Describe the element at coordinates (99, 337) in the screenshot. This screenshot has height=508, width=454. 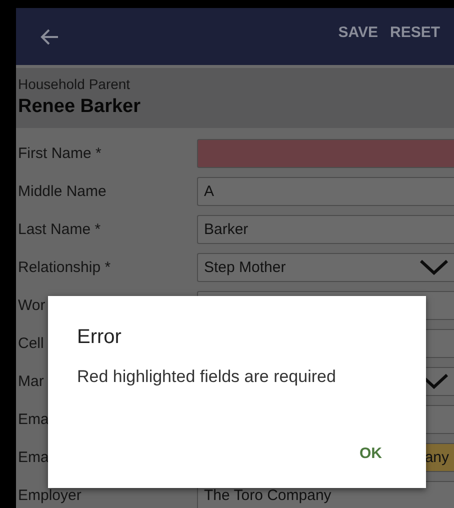
I see `dialog-title: Error` at that location.